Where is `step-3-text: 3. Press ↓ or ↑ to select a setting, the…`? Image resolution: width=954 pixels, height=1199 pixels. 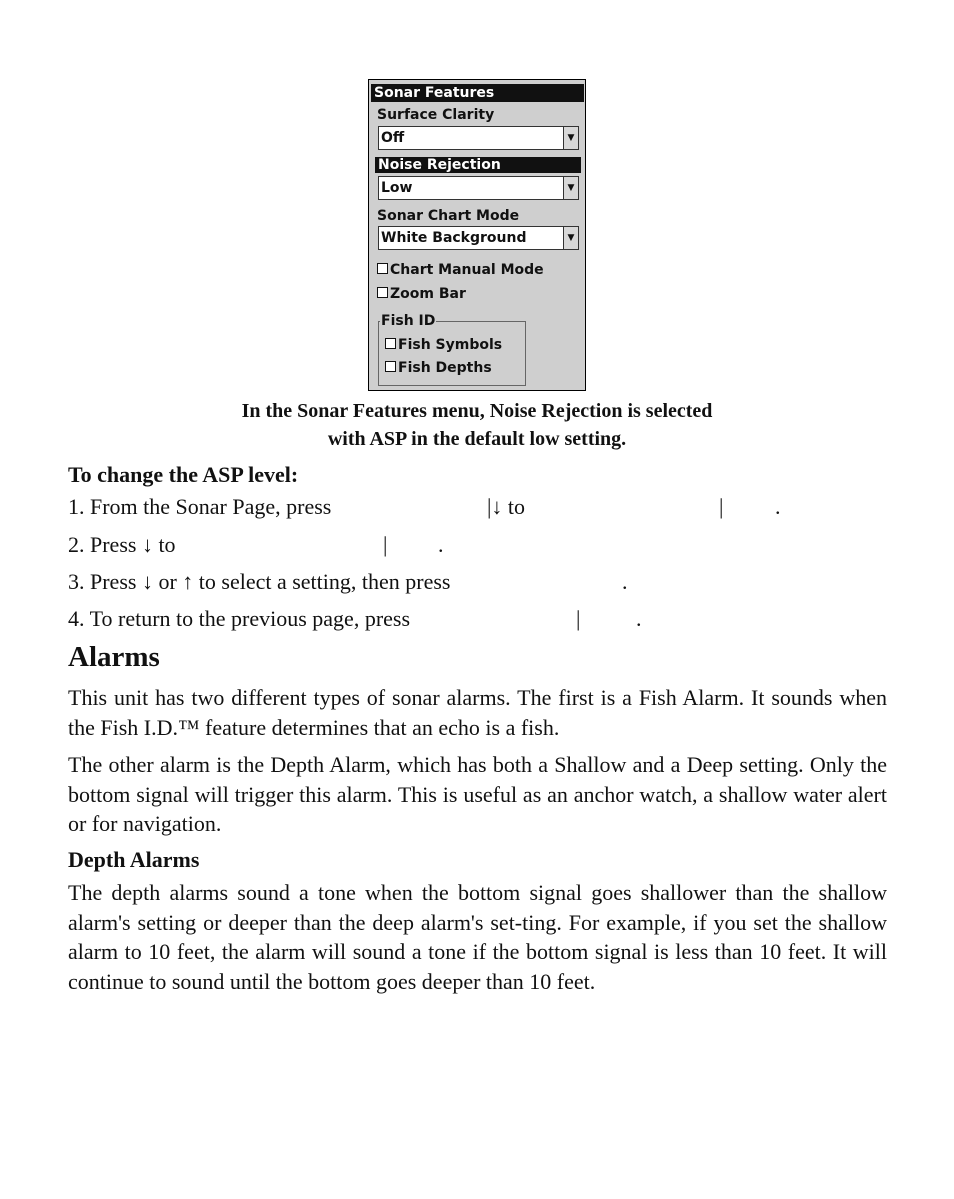
step-3-text: 3. Press ↓ or ↑ to select a setting, the… is located at coordinates (259, 581).